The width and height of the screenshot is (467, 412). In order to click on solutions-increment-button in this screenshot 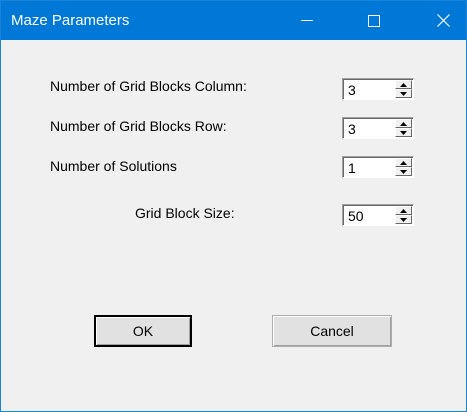, I will do `click(403, 162)`.